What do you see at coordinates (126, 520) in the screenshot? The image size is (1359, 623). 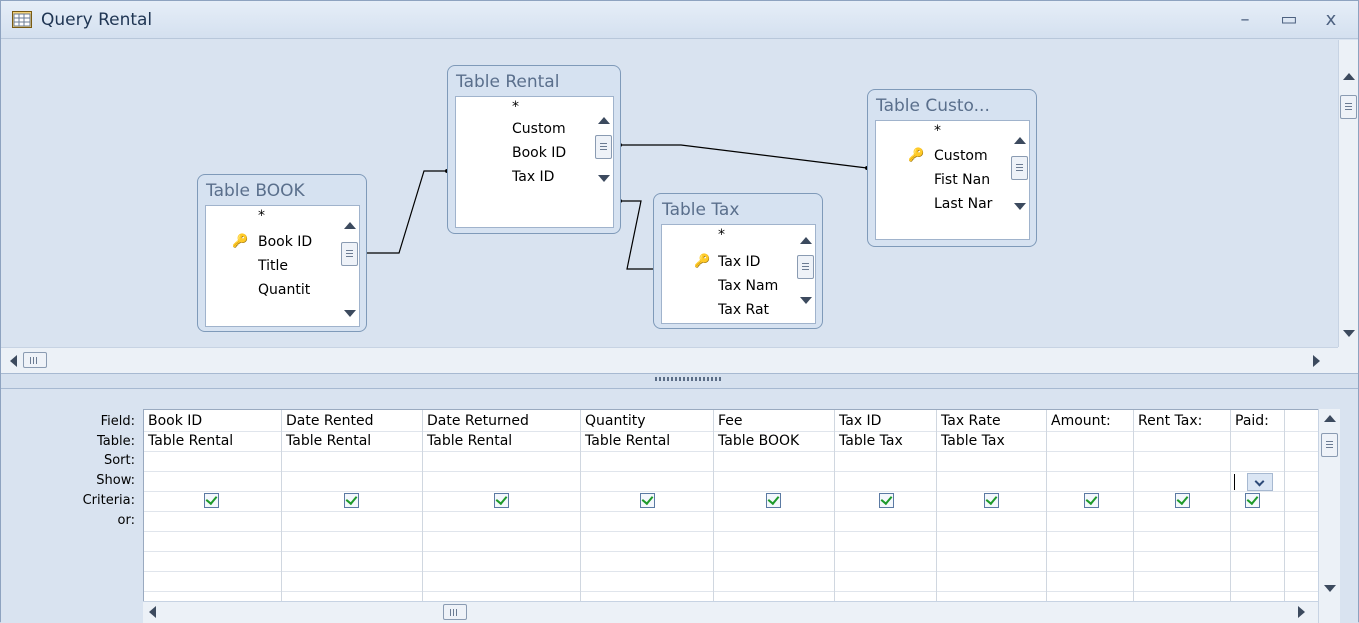 I see `row-label-or: or:` at bounding box center [126, 520].